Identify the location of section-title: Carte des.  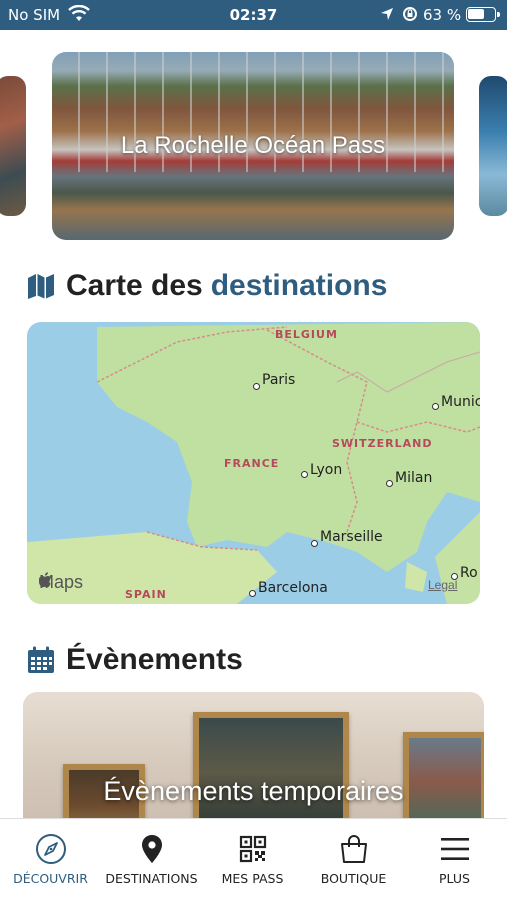
(134, 285).